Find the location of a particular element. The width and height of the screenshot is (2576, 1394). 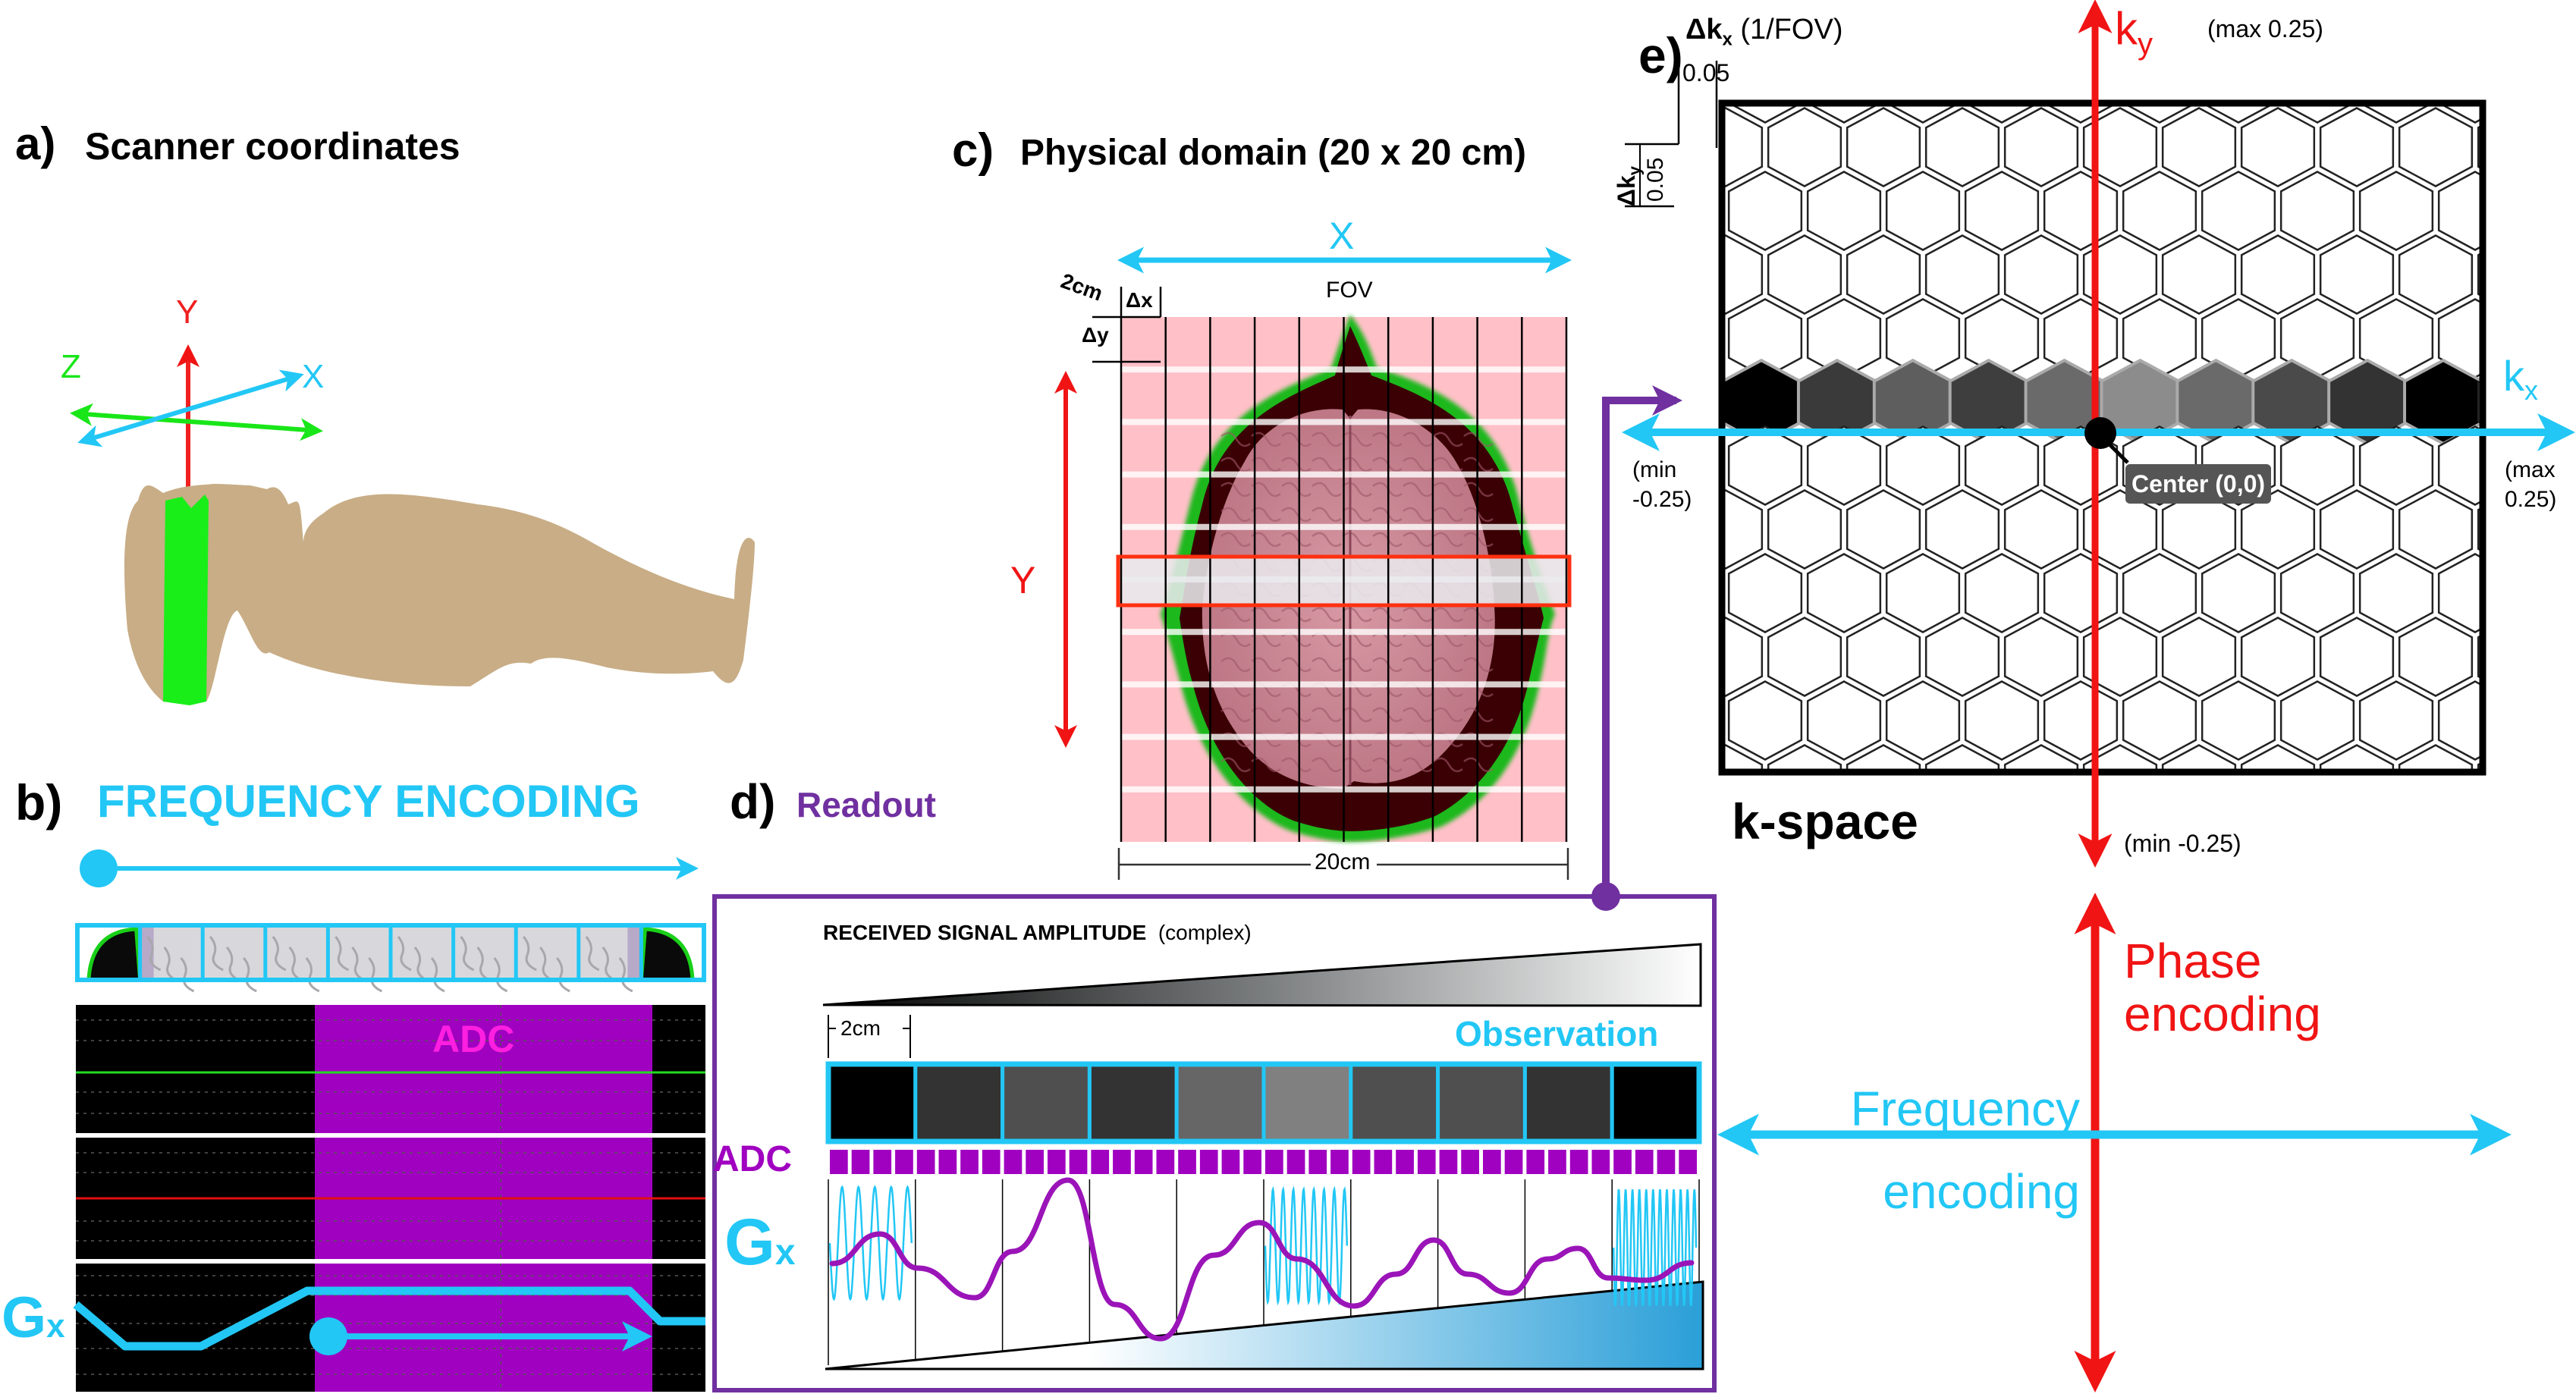

ky-main: k is located at coordinates (2126, 28).